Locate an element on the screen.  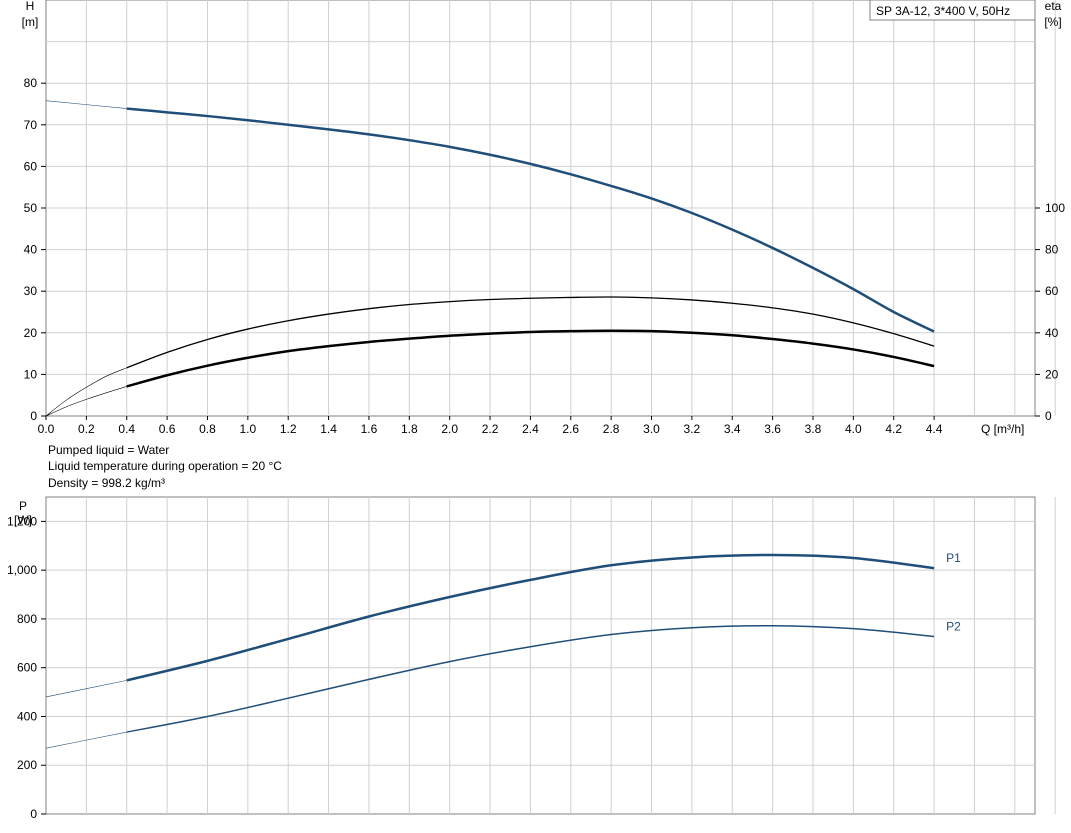
power-axis-unit: [W] is located at coordinates (23, 520).